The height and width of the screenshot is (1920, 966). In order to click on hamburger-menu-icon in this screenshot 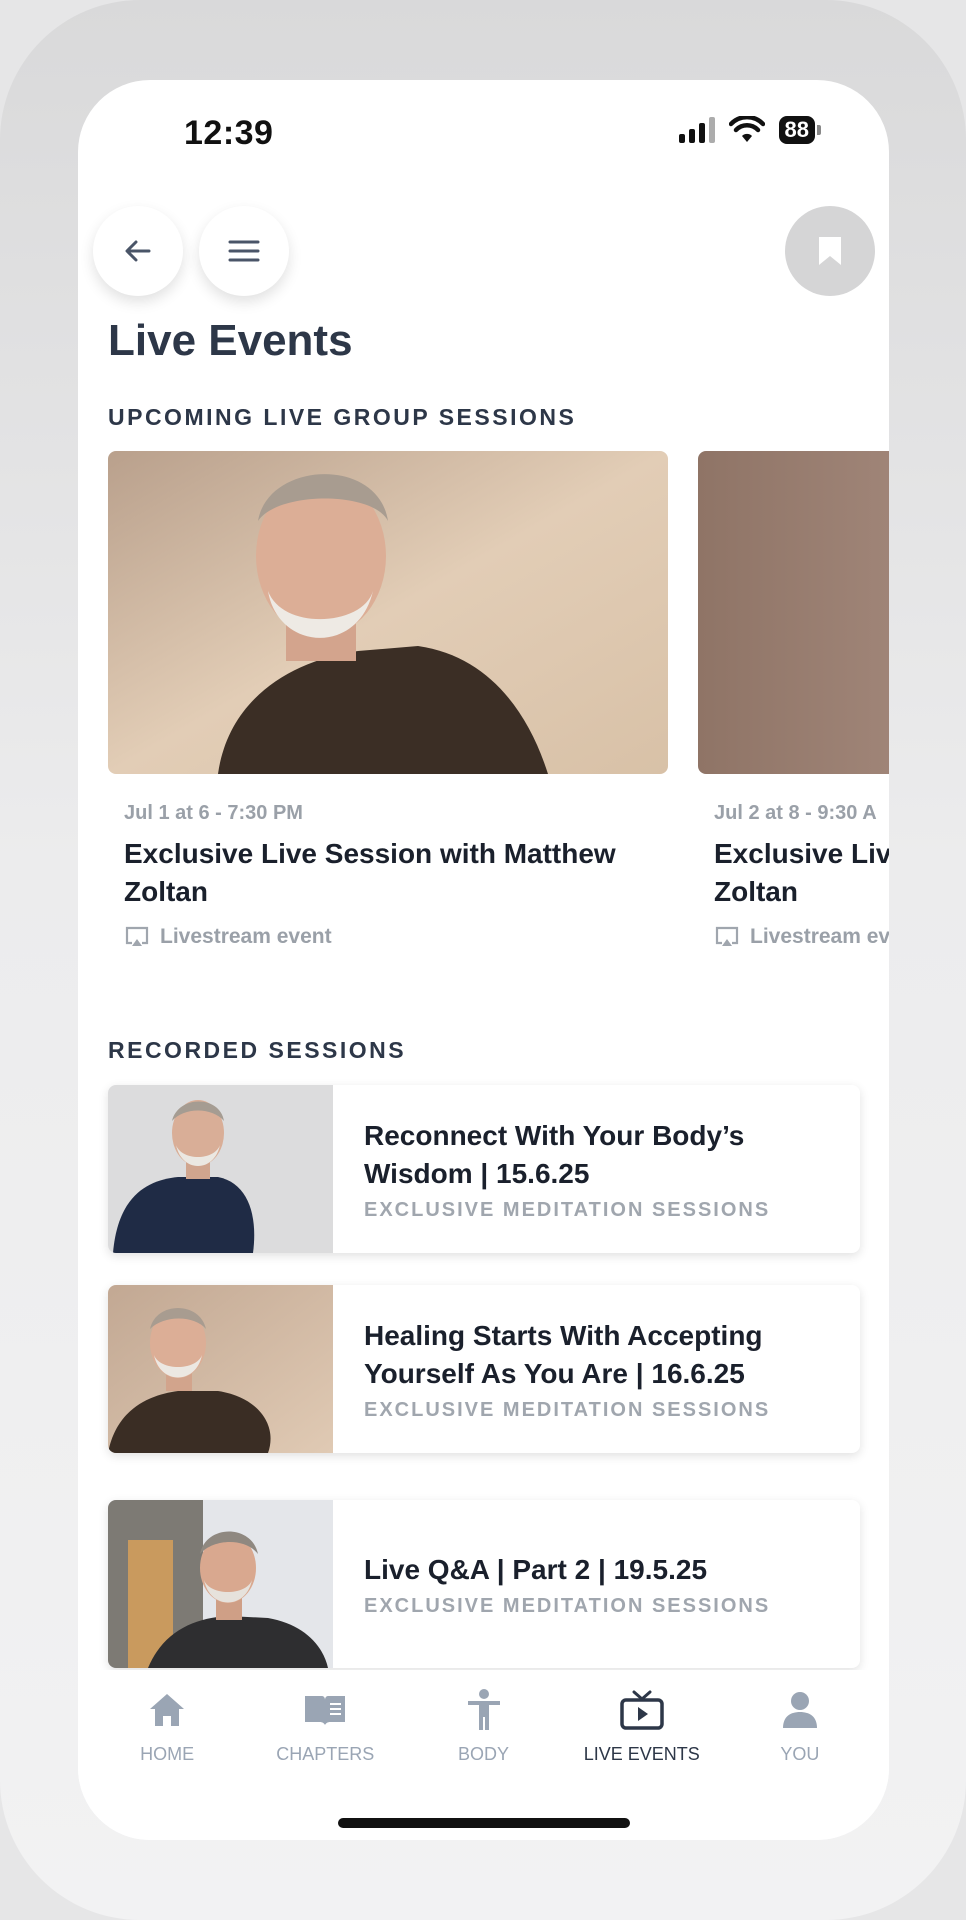, I will do `click(244, 251)`.